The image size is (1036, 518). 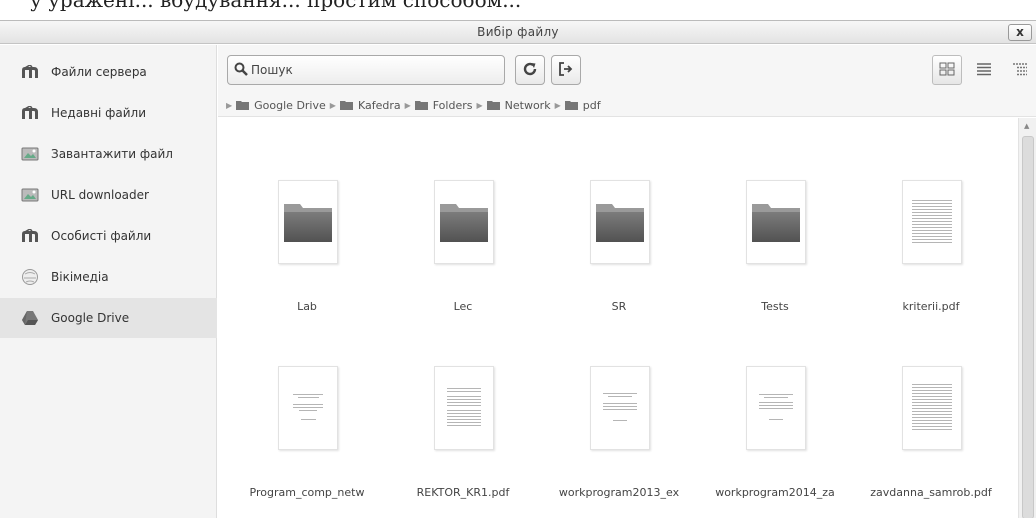 I want to click on sidebar-item-upload-file: Завантажити файл, so click(x=108, y=154).